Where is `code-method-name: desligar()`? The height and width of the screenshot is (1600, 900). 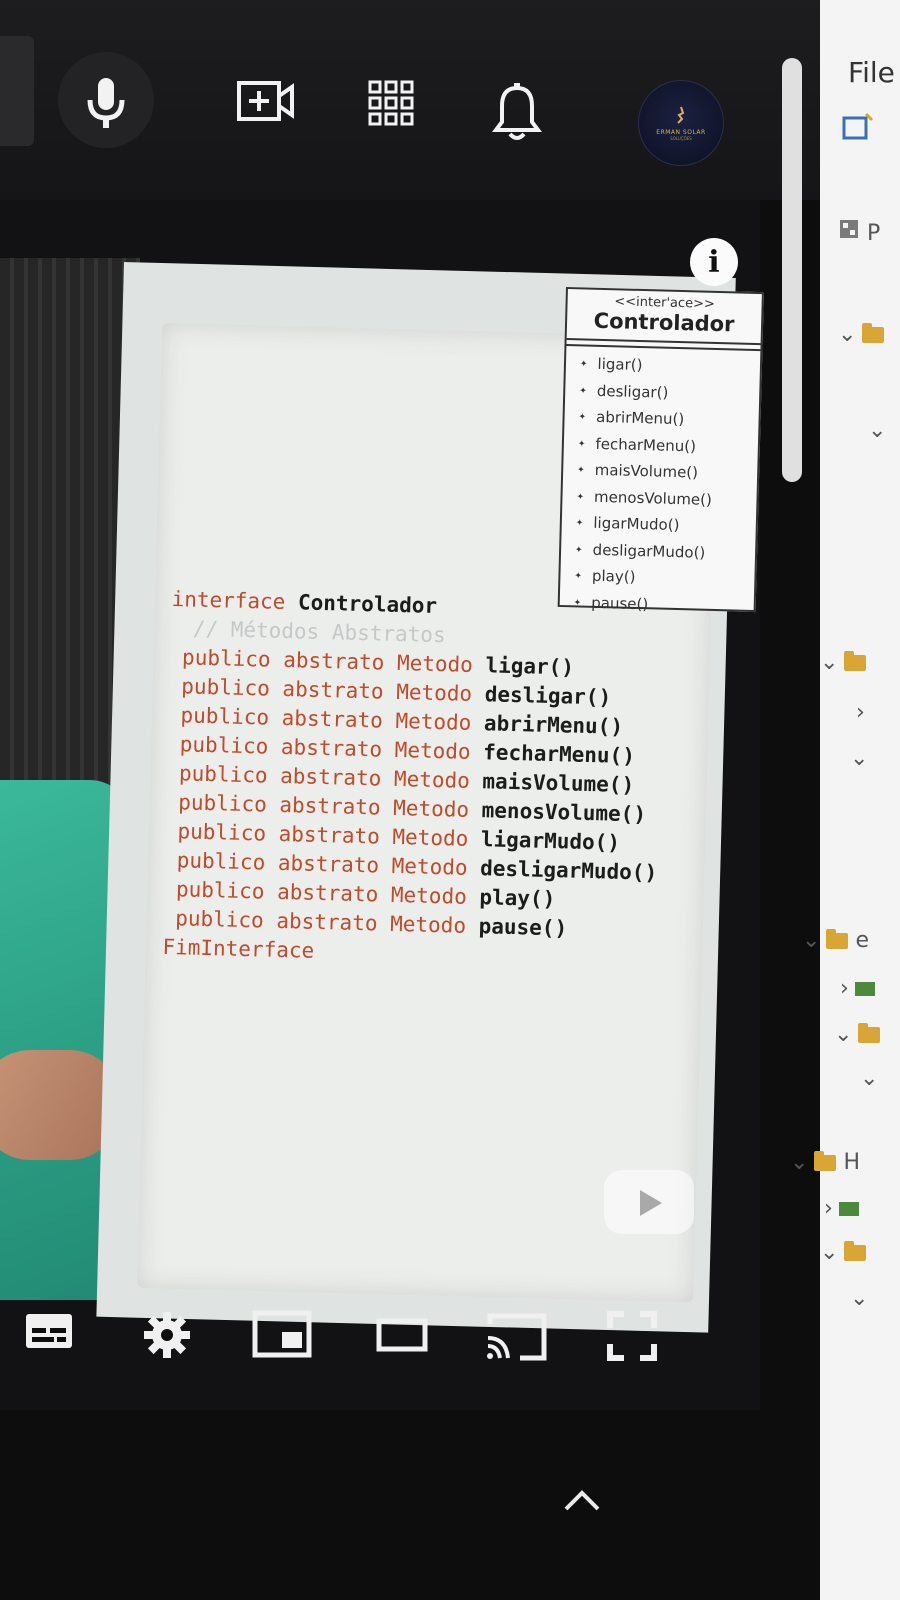
code-method-name: desligar() is located at coordinates (548, 696).